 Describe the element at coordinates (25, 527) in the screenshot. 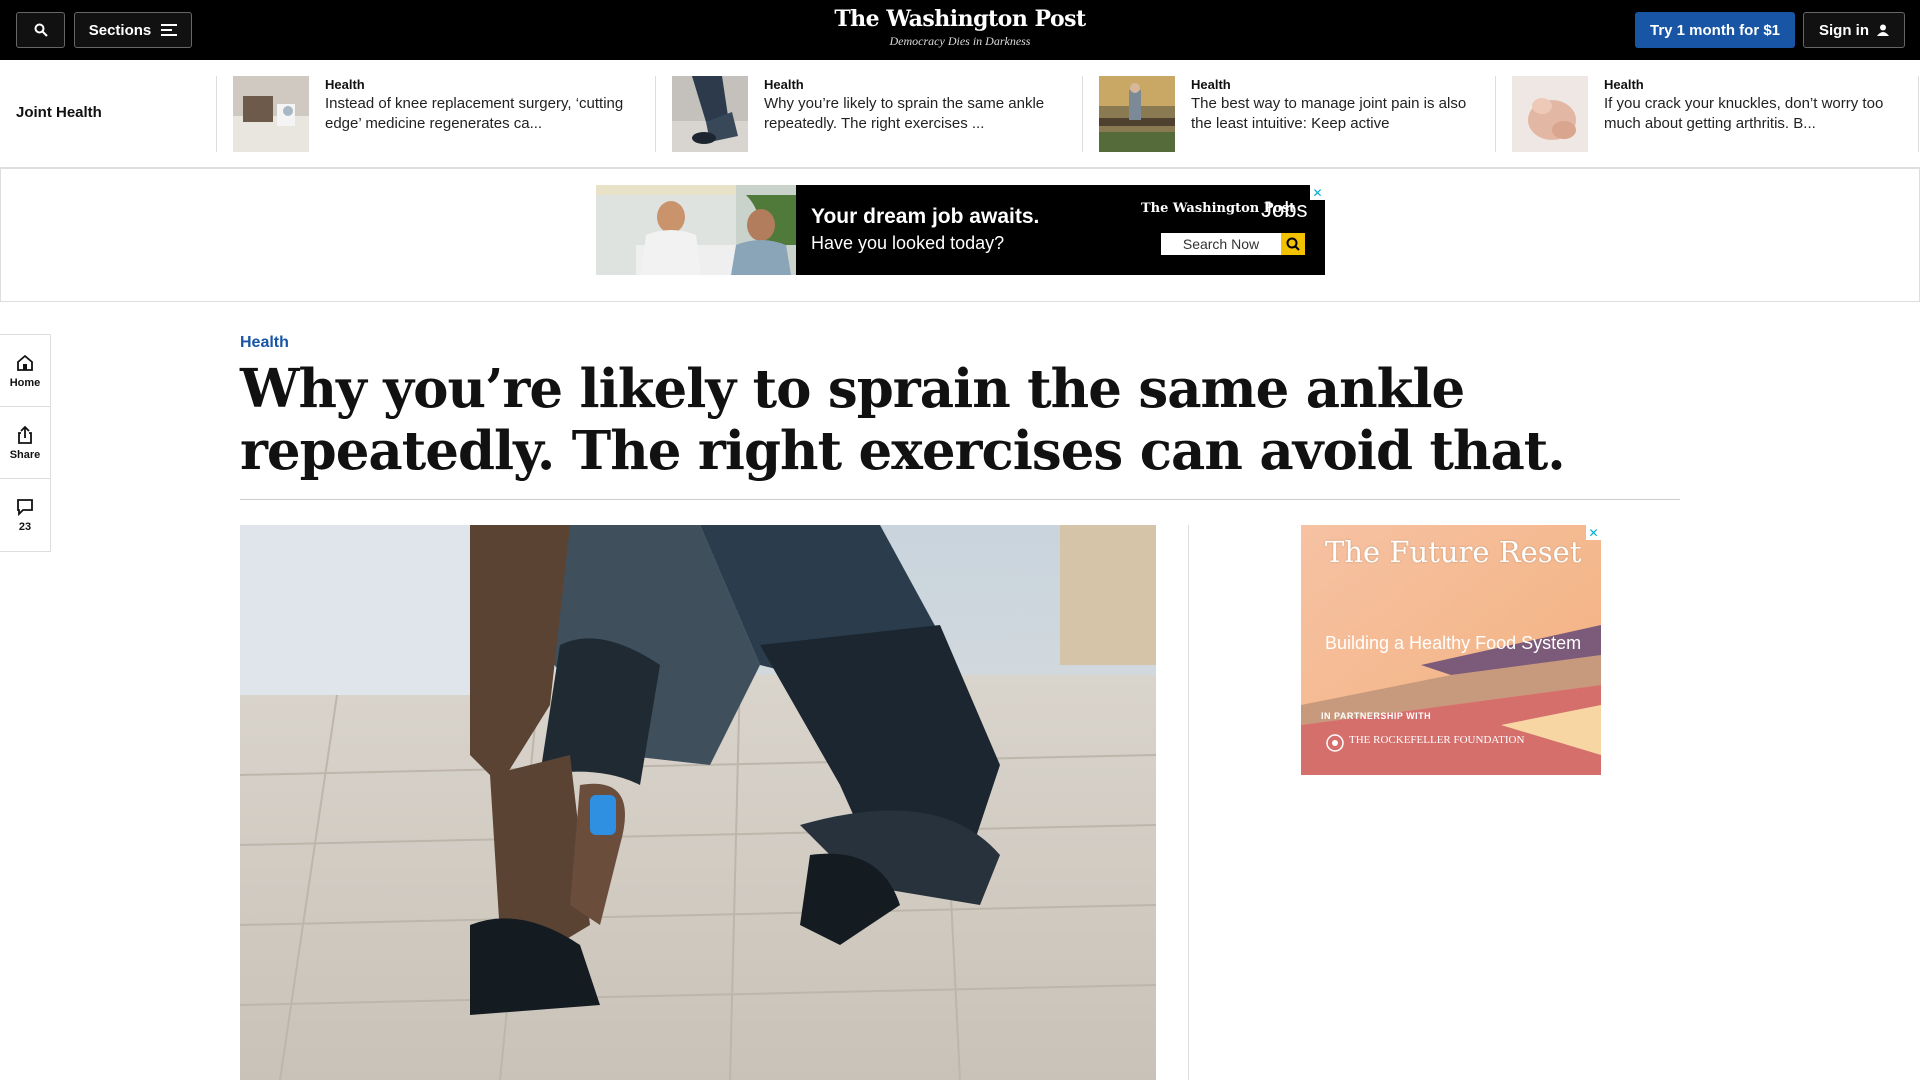

I see `comment-count: 23` at that location.